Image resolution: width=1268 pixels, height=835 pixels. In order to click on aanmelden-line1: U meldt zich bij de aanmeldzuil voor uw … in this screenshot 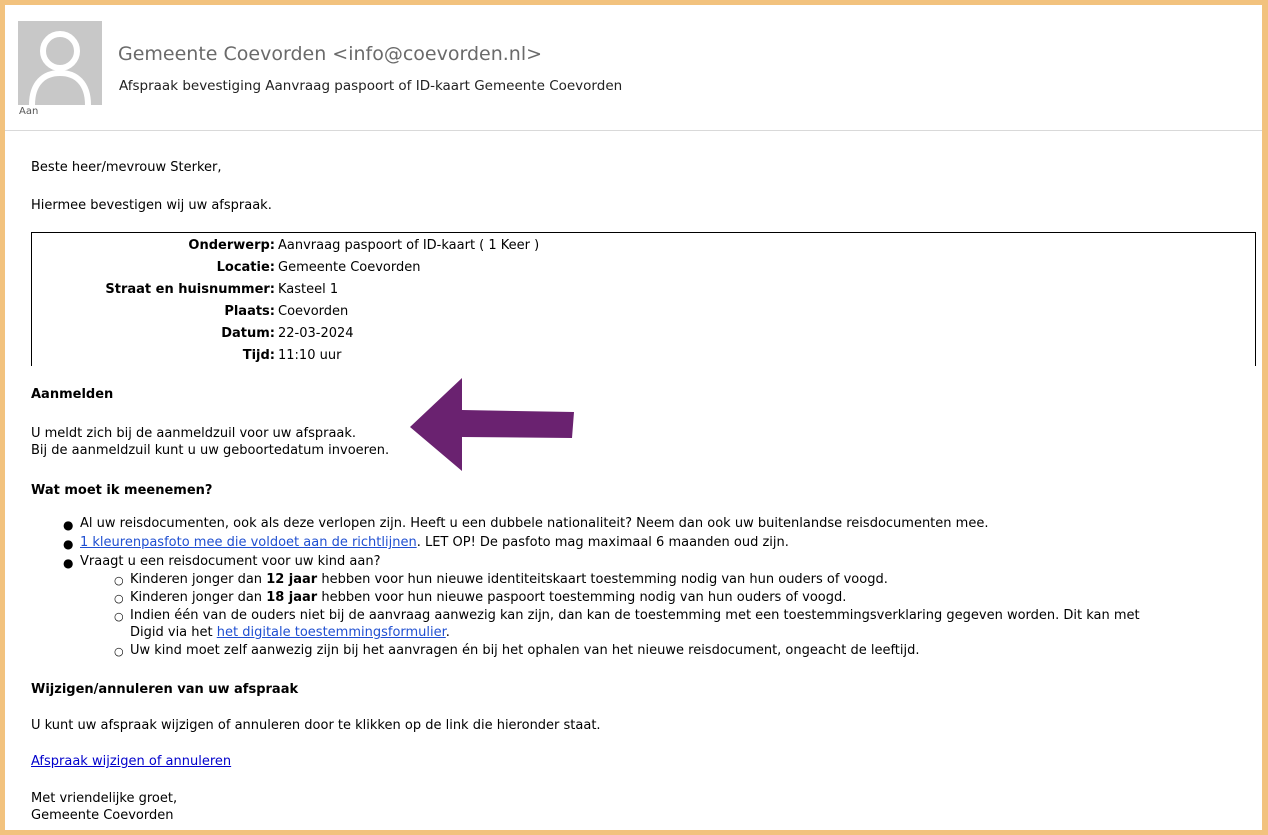, I will do `click(194, 433)`.